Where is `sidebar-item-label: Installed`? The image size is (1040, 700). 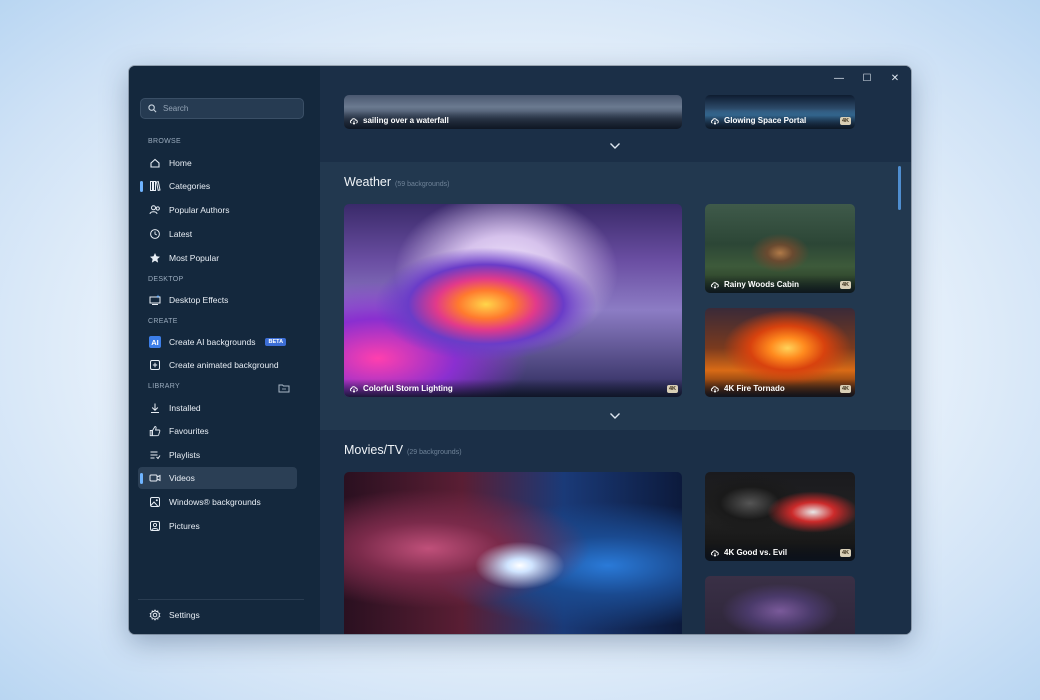 sidebar-item-label: Installed is located at coordinates (185, 408).